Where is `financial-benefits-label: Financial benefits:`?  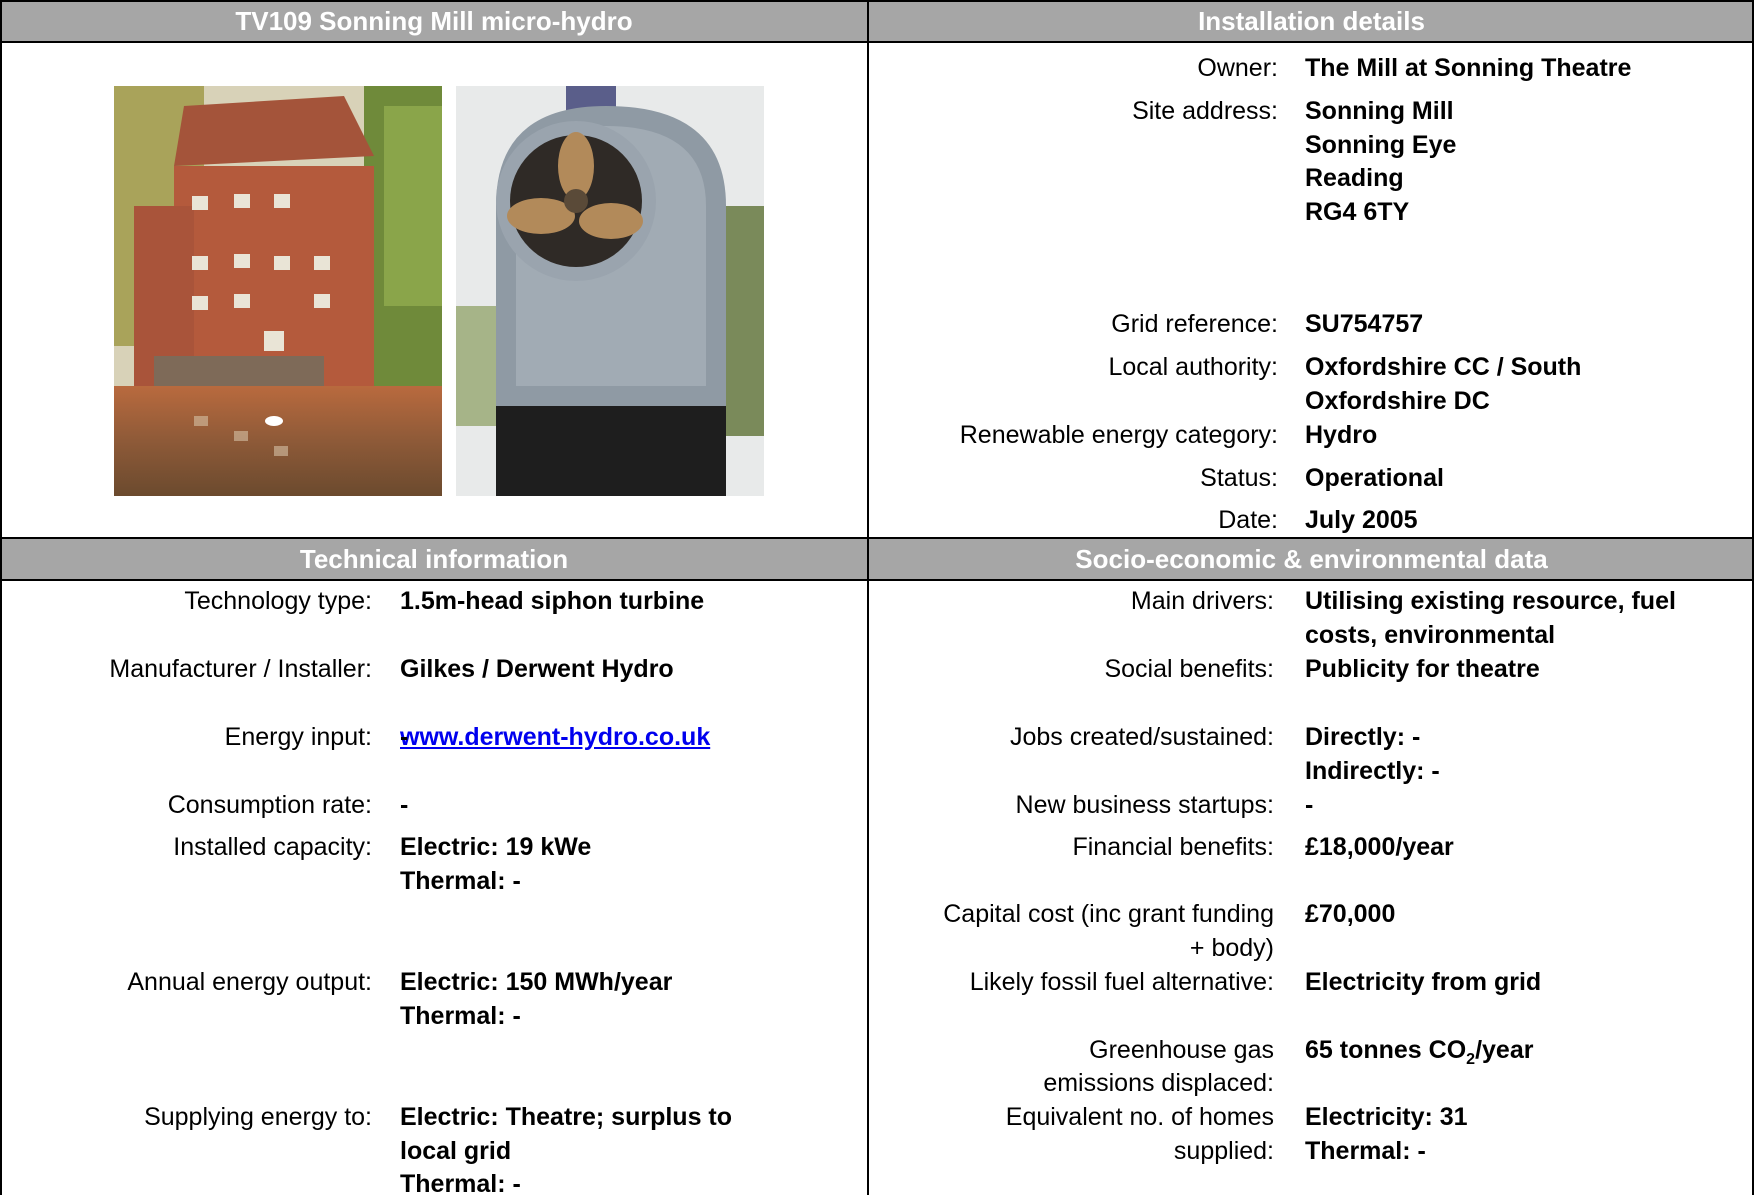 financial-benefits-label: Financial benefits: is located at coordinates (1173, 847).